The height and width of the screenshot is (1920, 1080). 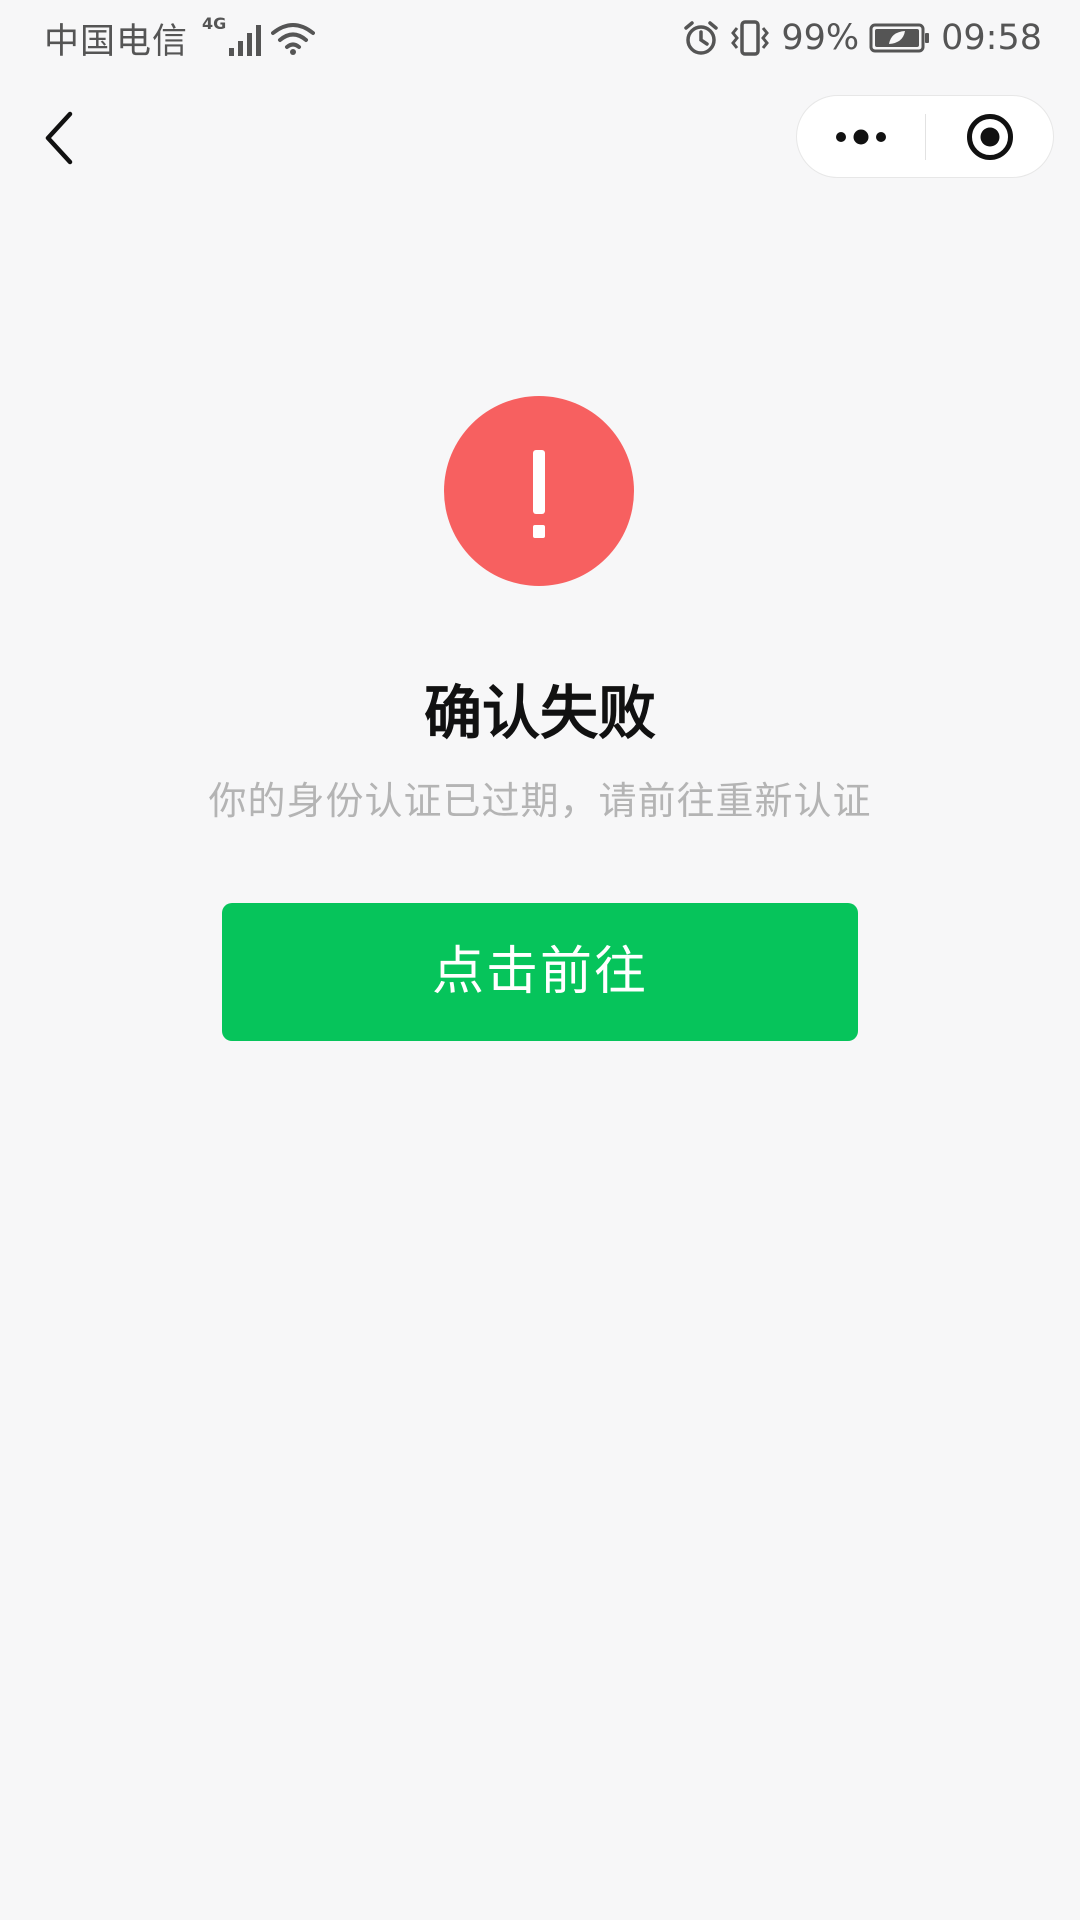 What do you see at coordinates (214, 23) in the screenshot?
I see `network-type: 4G` at bounding box center [214, 23].